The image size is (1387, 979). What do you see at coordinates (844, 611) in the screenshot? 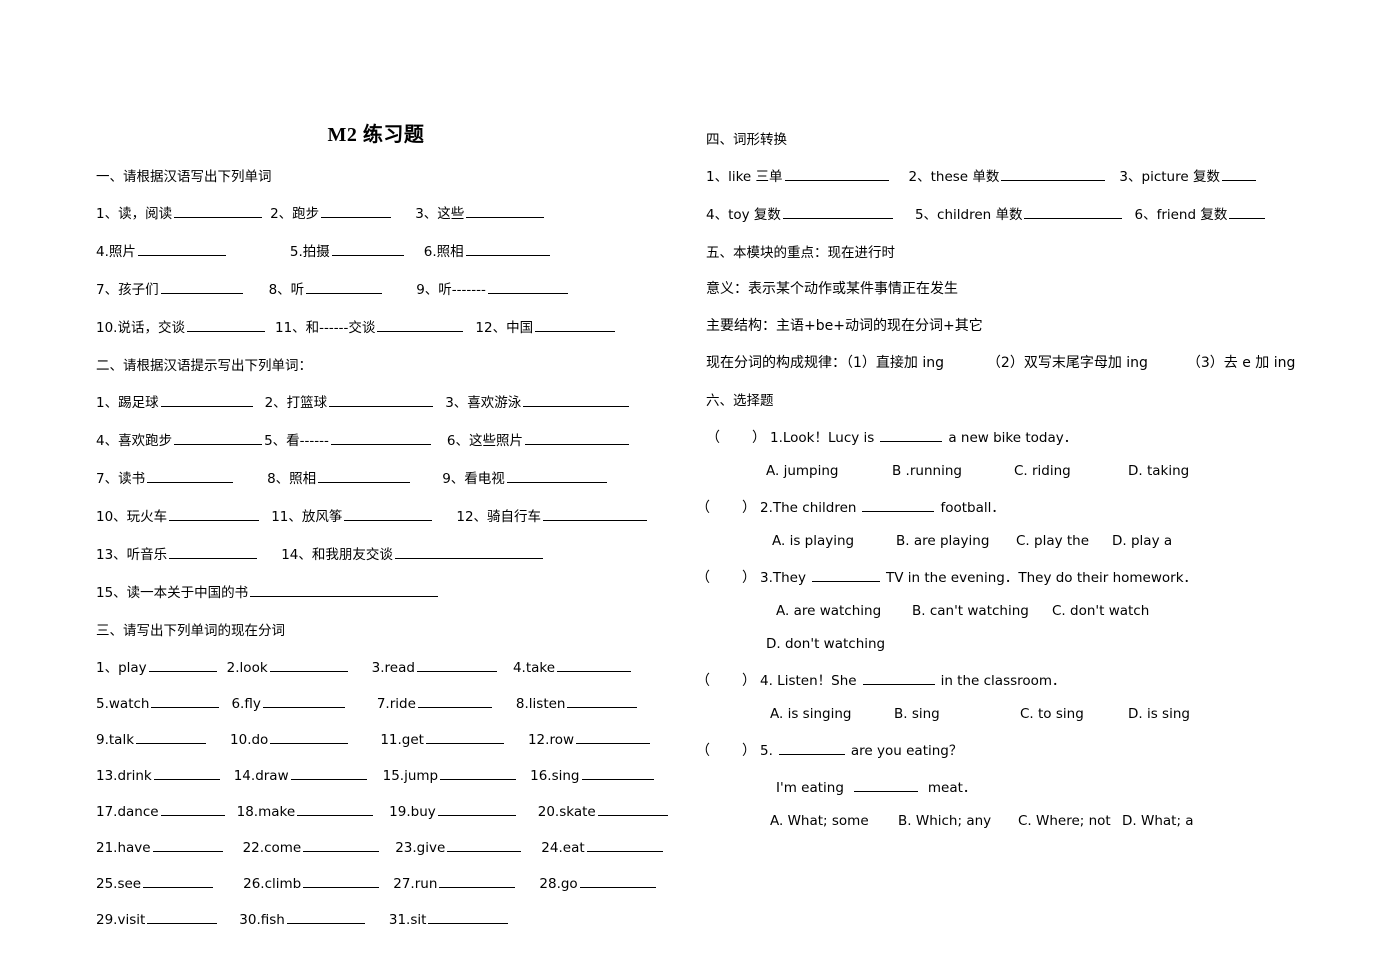
I see `mc-option: A. are watching` at bounding box center [844, 611].